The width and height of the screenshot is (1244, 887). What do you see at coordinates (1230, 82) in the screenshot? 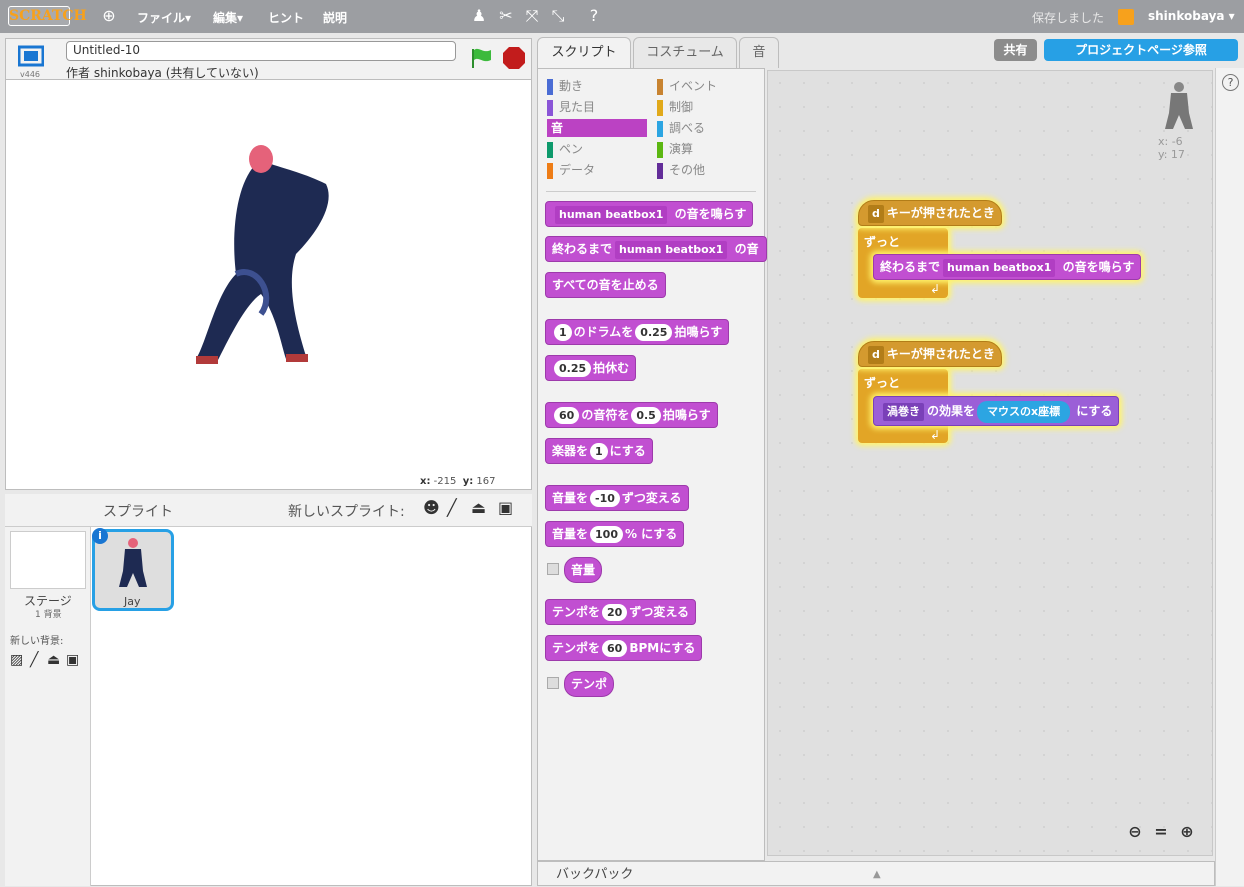
I see `question-icon: ?` at bounding box center [1230, 82].